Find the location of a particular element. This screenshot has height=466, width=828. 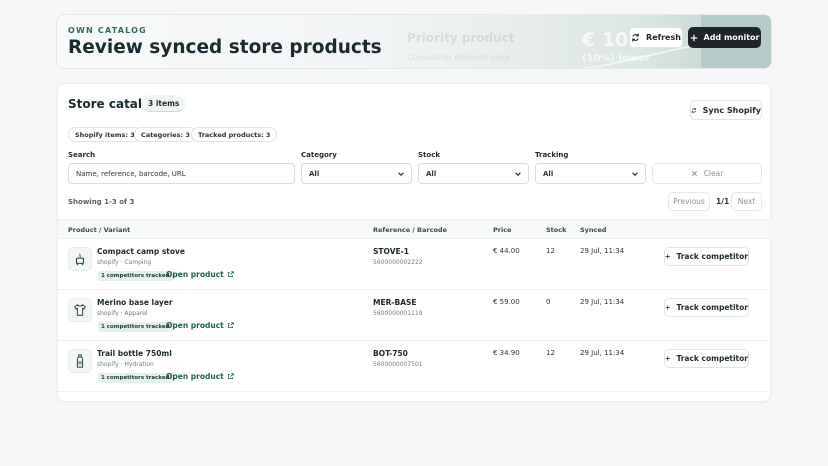

product-price: € 34.90 is located at coordinates (506, 353).